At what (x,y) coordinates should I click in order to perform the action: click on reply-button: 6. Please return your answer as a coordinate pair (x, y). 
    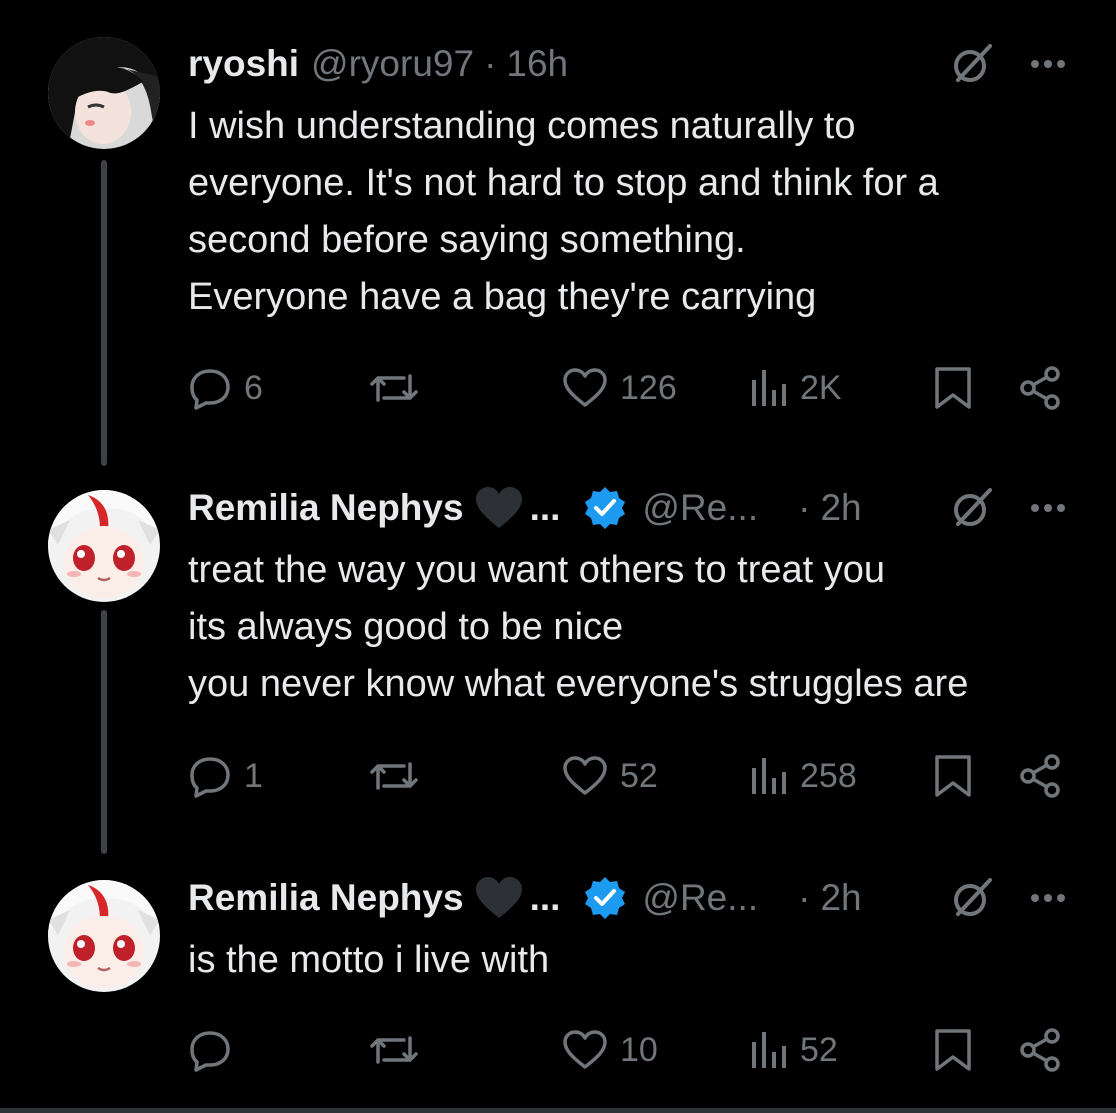
    Looking at the image, I should click on (225, 388).